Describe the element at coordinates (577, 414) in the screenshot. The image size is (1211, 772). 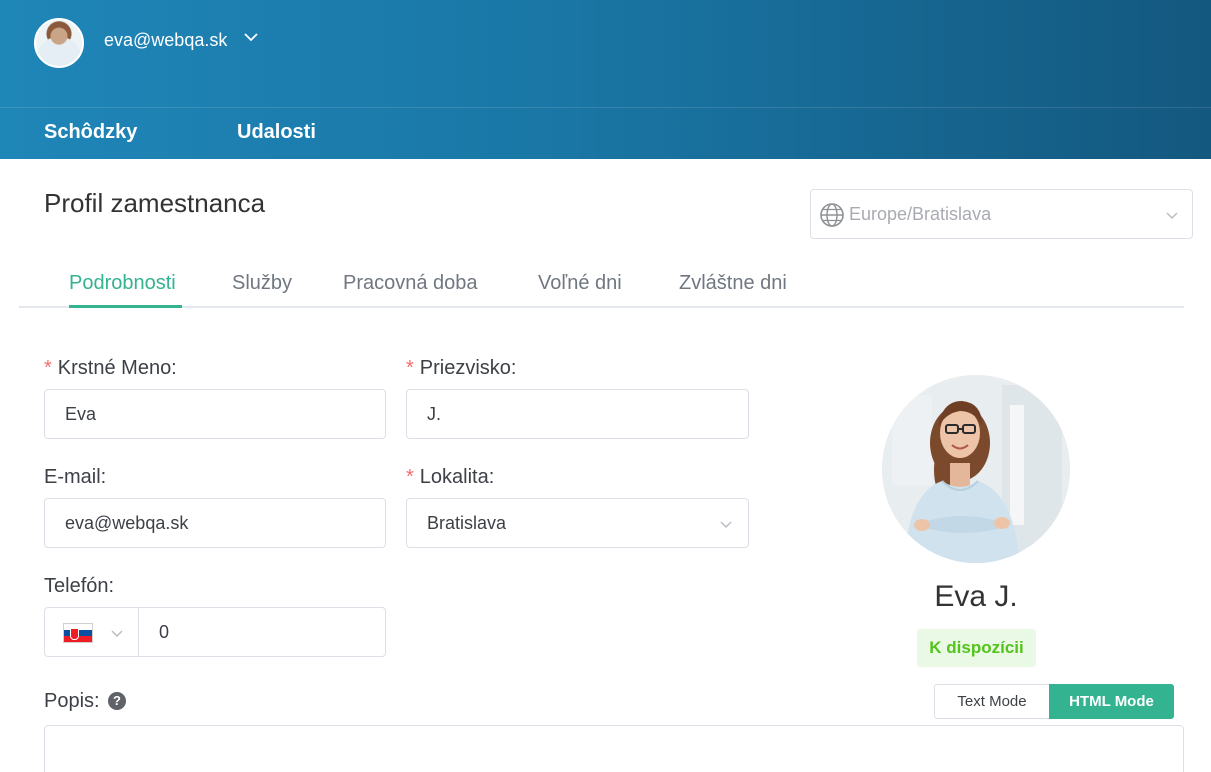
I see `last-name-field: J.` at that location.